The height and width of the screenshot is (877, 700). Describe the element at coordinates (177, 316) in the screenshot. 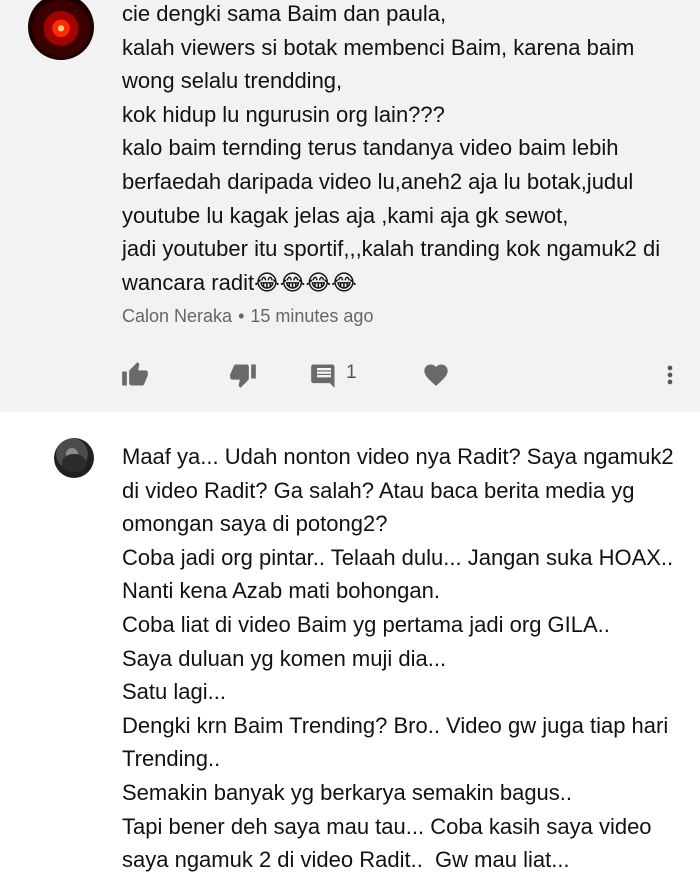

I see `comment-author: Calon Neraka` at that location.